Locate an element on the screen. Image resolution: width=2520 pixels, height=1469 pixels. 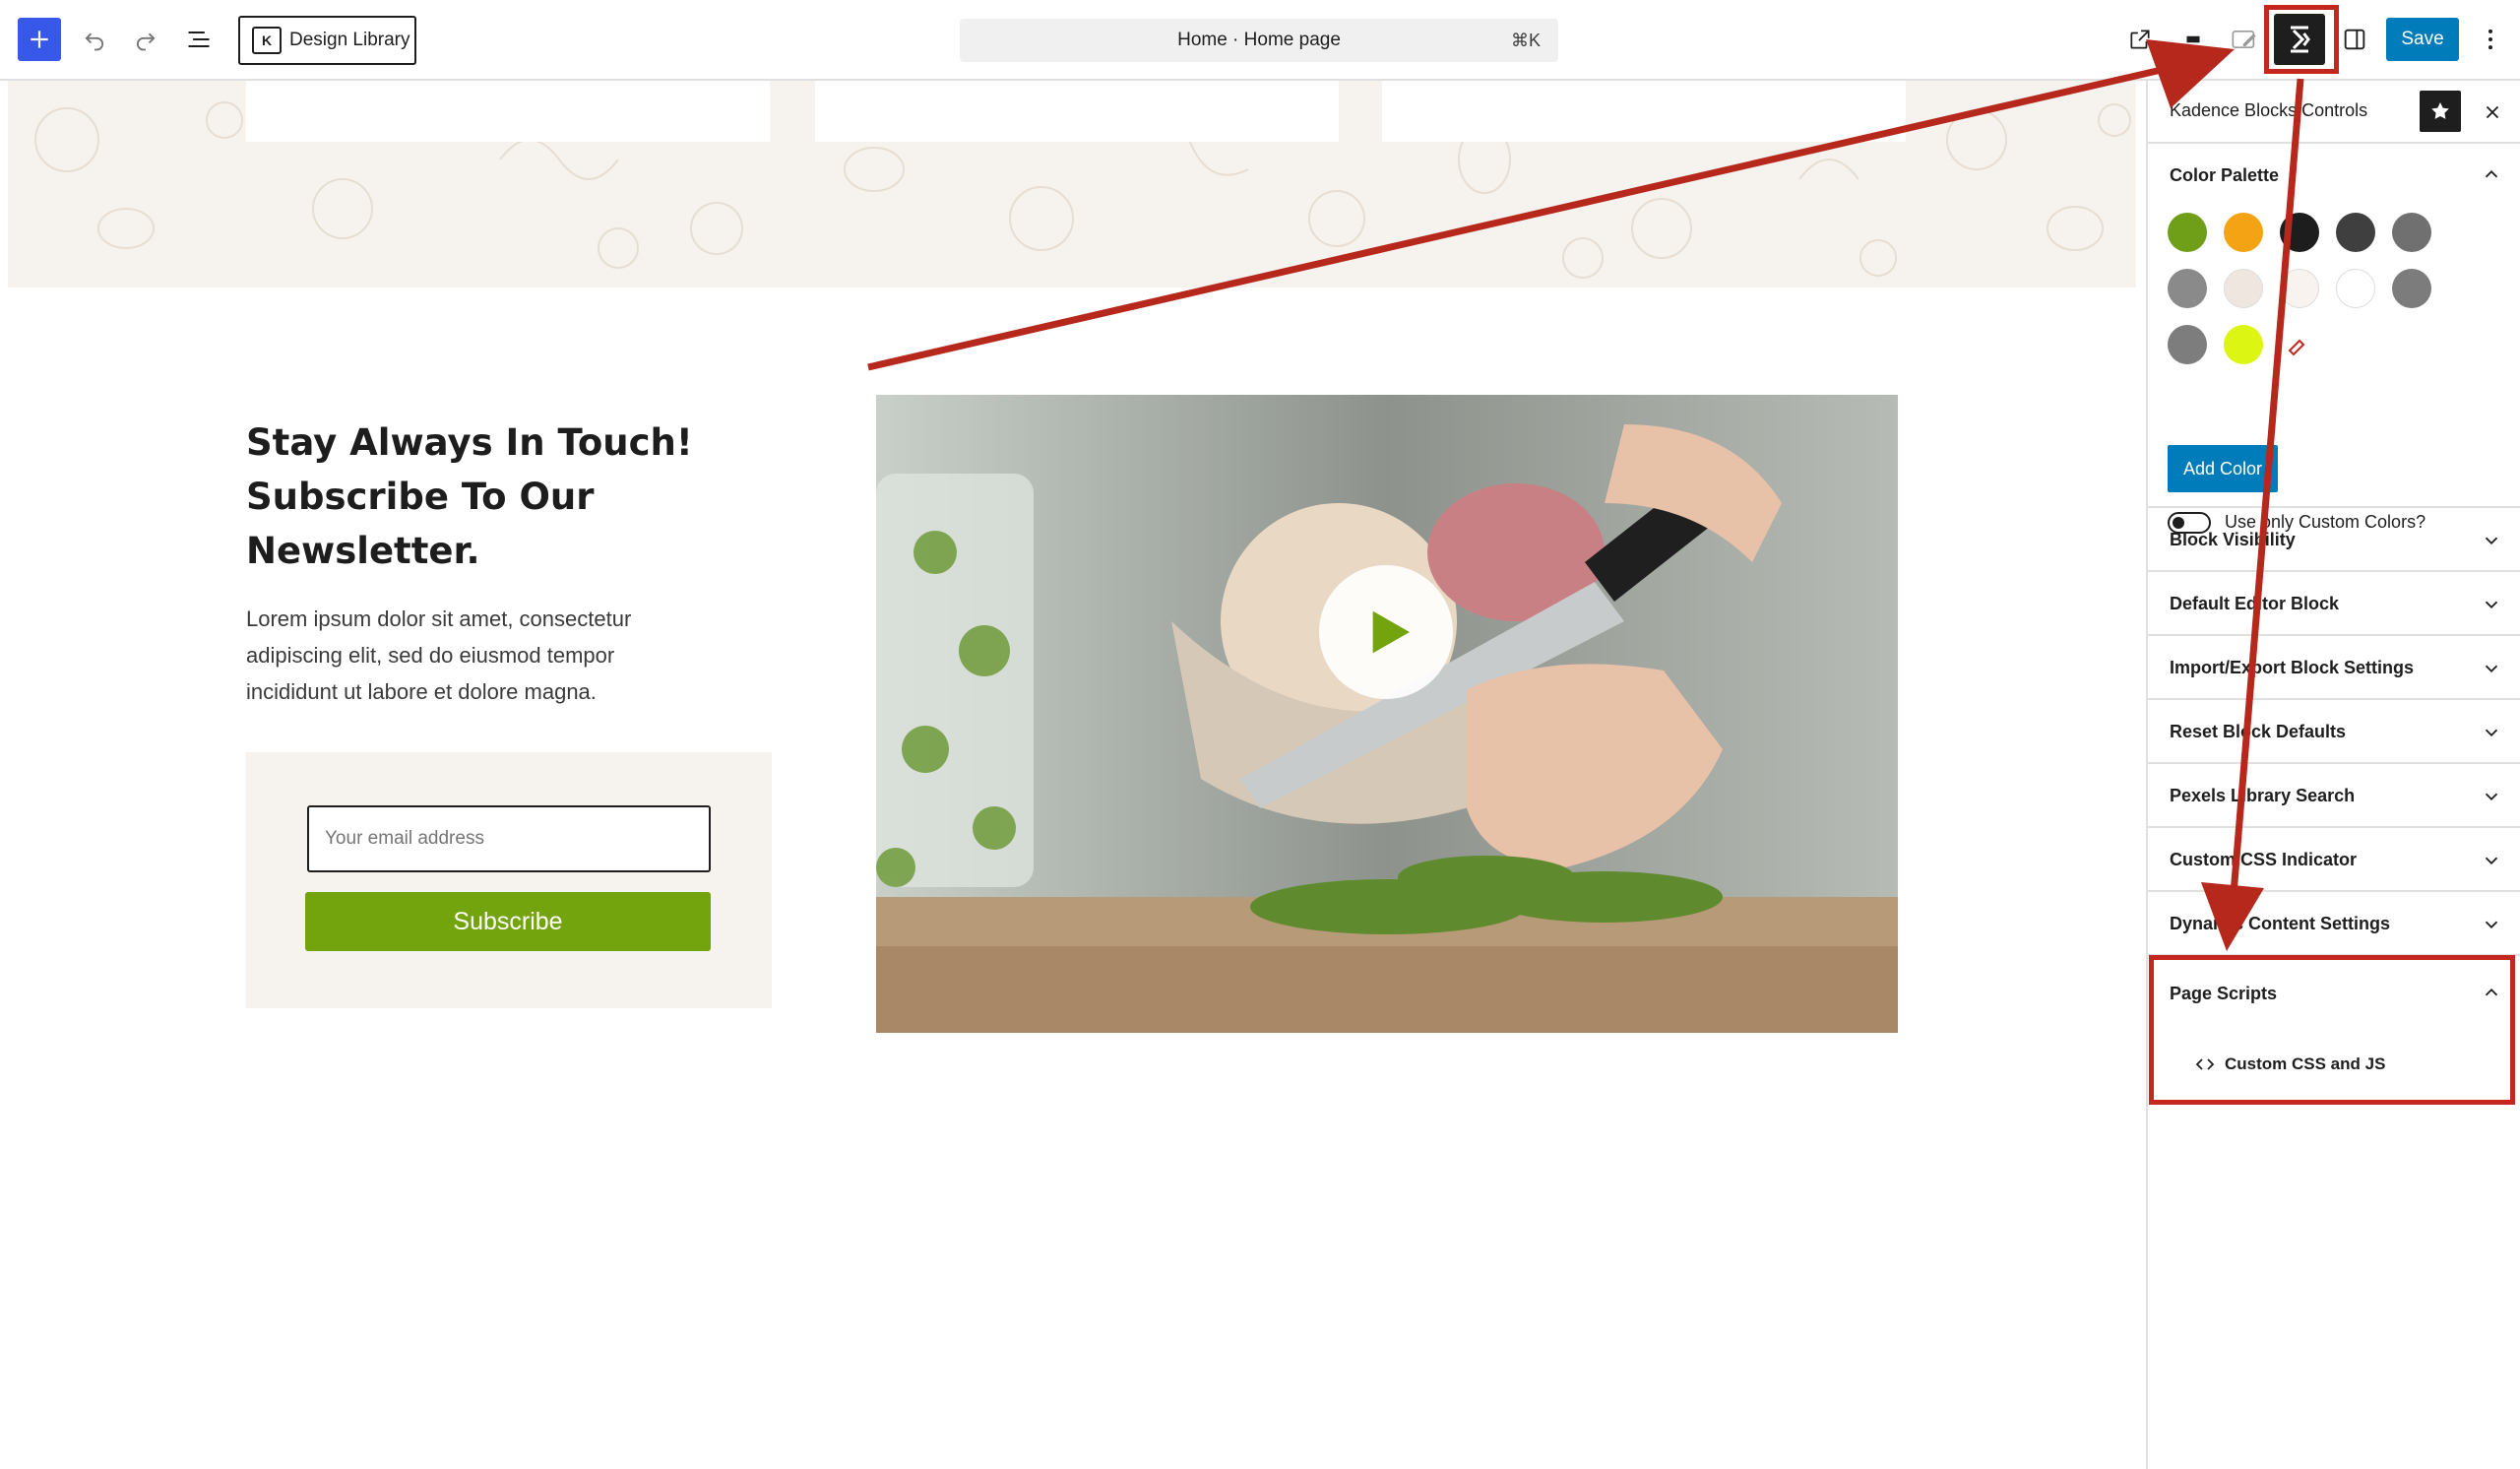
undo-button is located at coordinates (94, 39).